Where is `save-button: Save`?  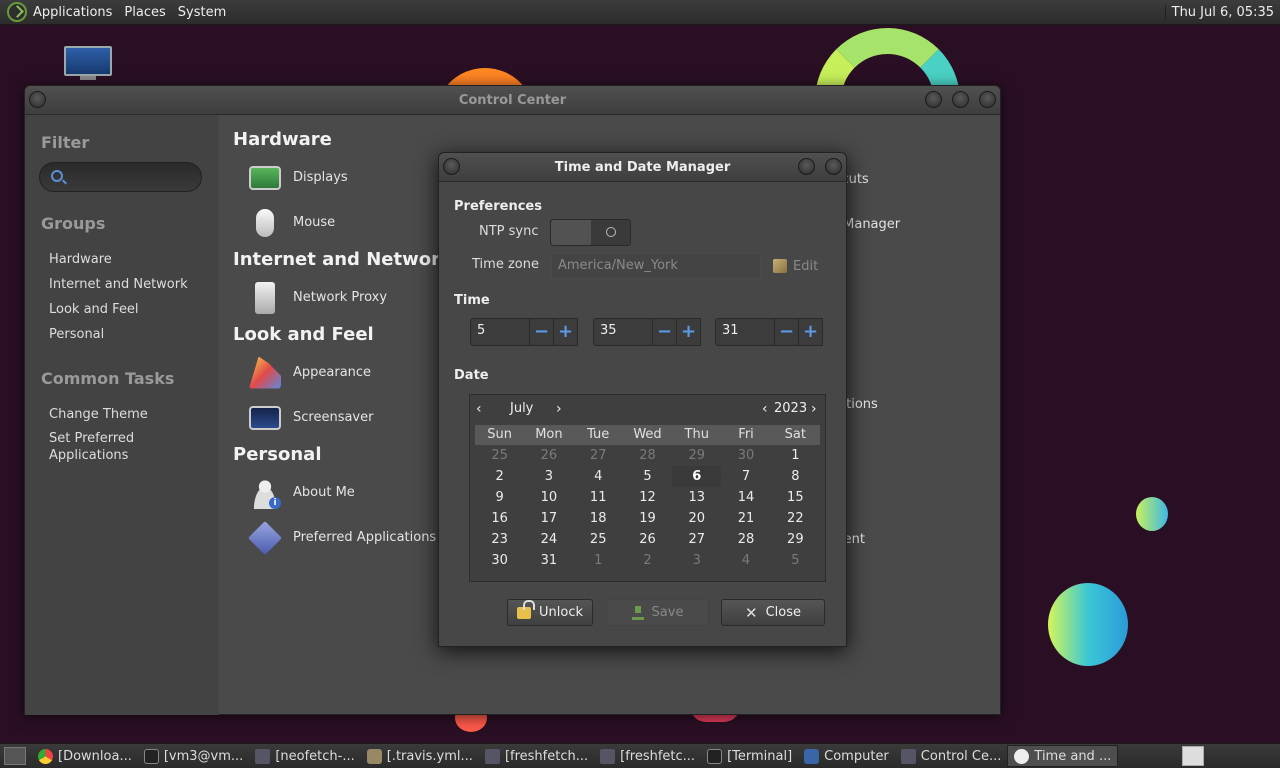 save-button: Save is located at coordinates (657, 612).